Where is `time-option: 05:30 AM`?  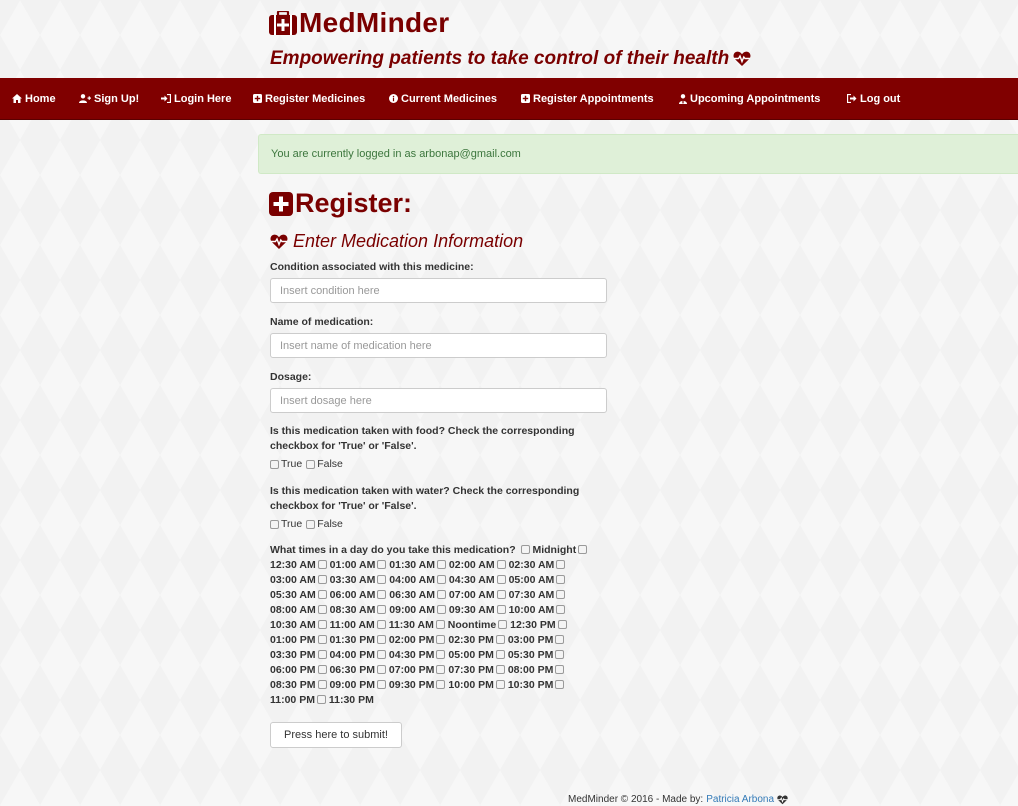
time-option: 05:30 AM is located at coordinates (298, 595).